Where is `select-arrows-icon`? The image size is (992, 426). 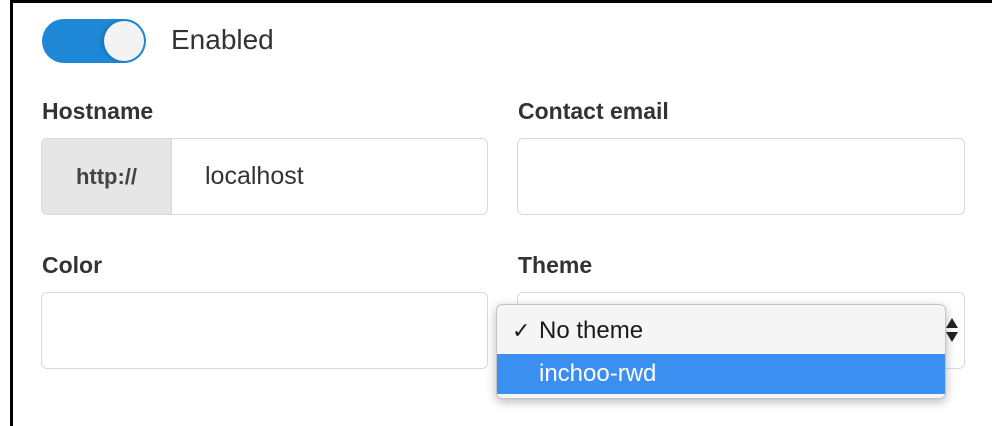
select-arrows-icon is located at coordinates (952, 332).